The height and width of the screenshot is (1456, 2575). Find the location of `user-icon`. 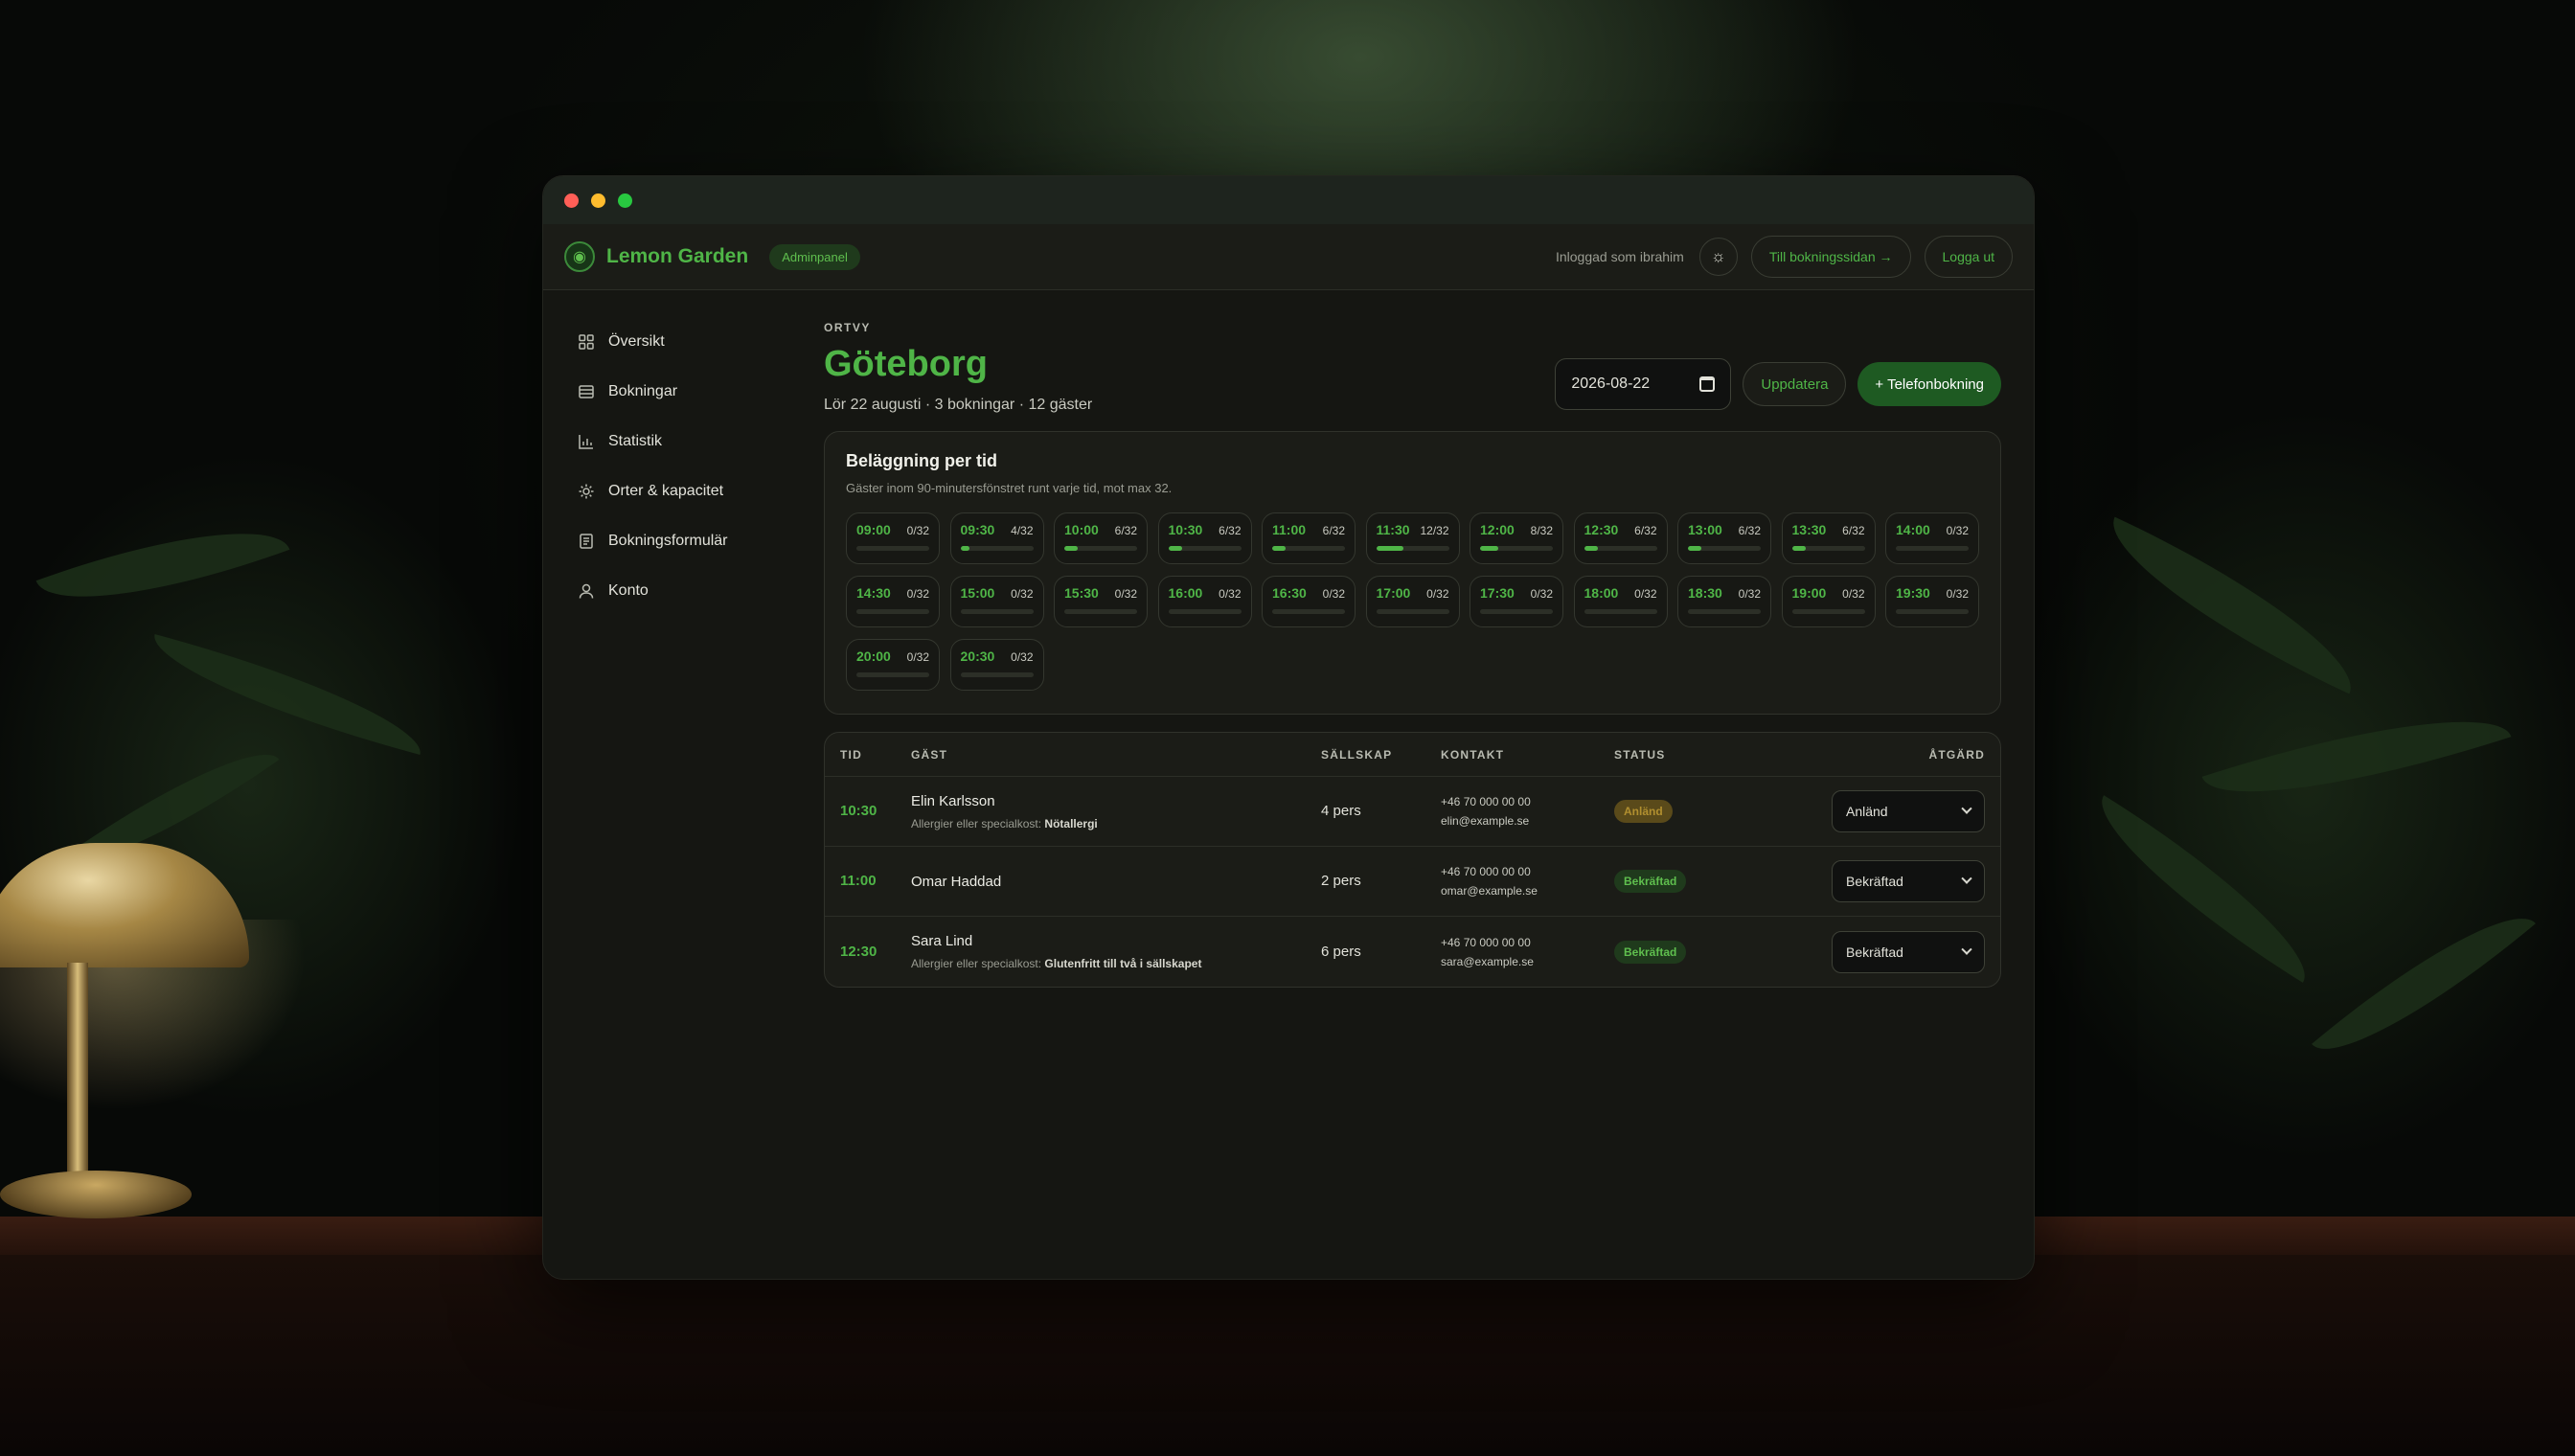

user-icon is located at coordinates (586, 591).